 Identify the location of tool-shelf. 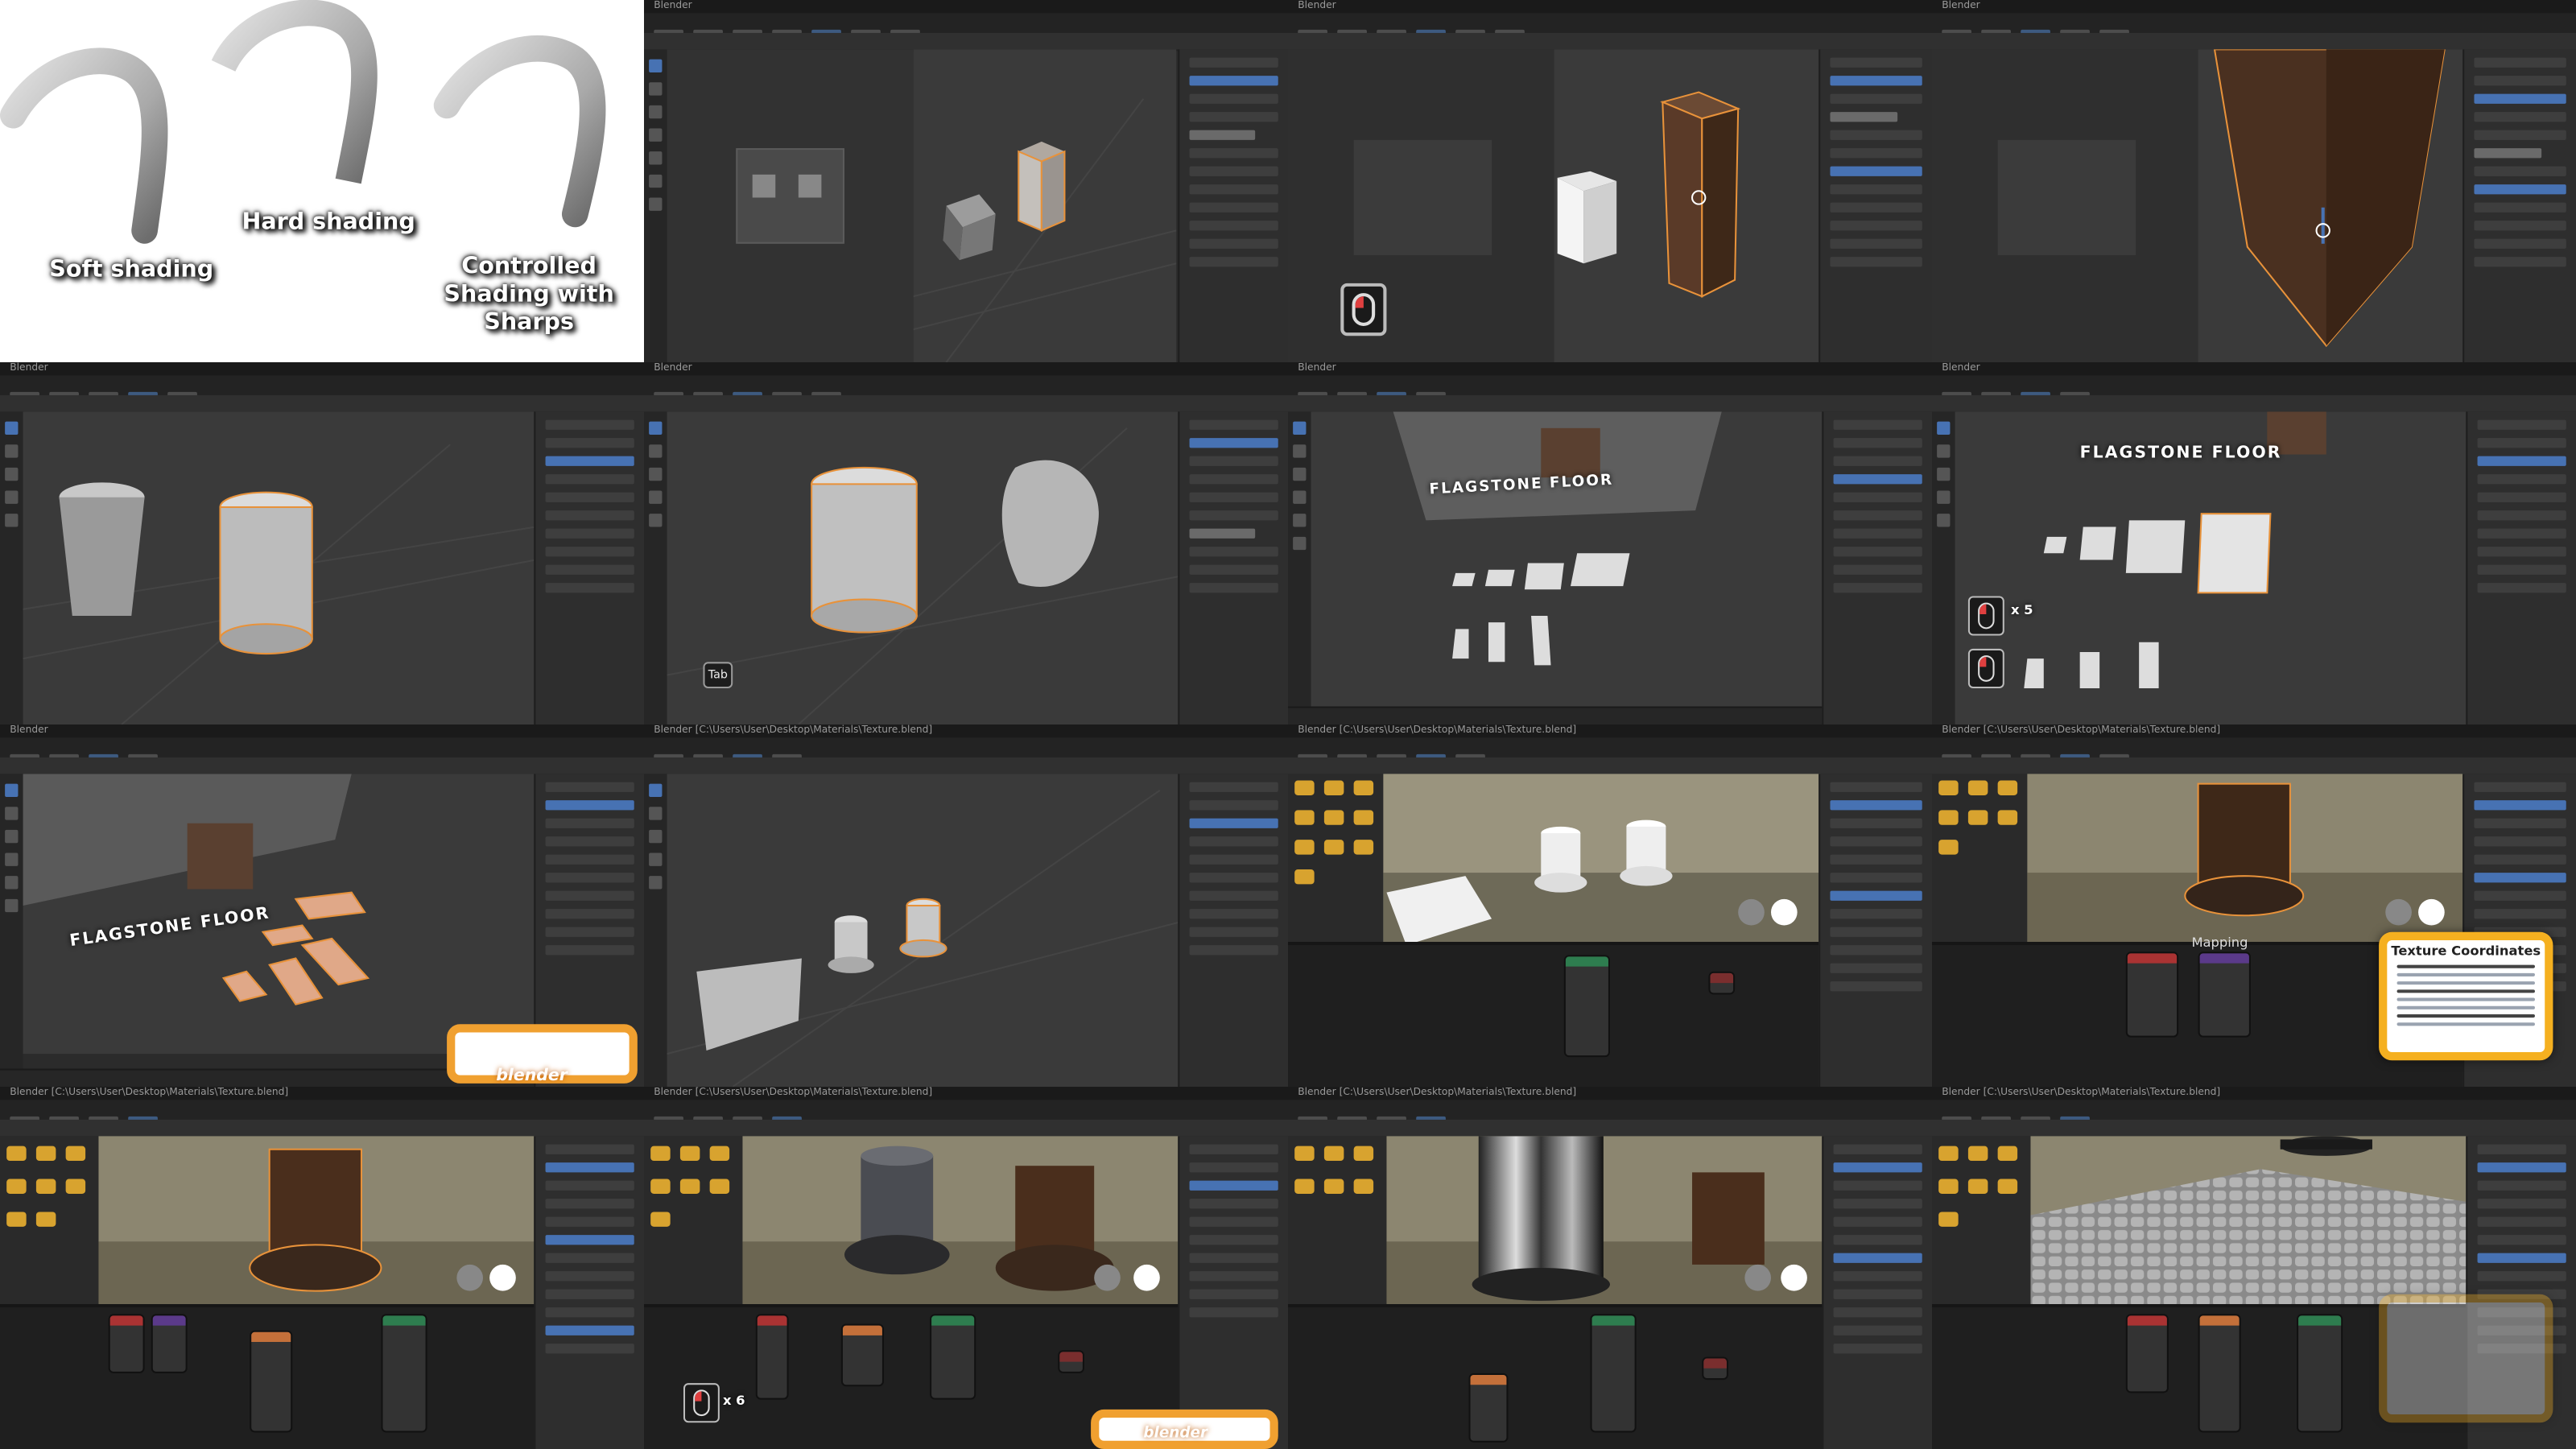
(655, 205).